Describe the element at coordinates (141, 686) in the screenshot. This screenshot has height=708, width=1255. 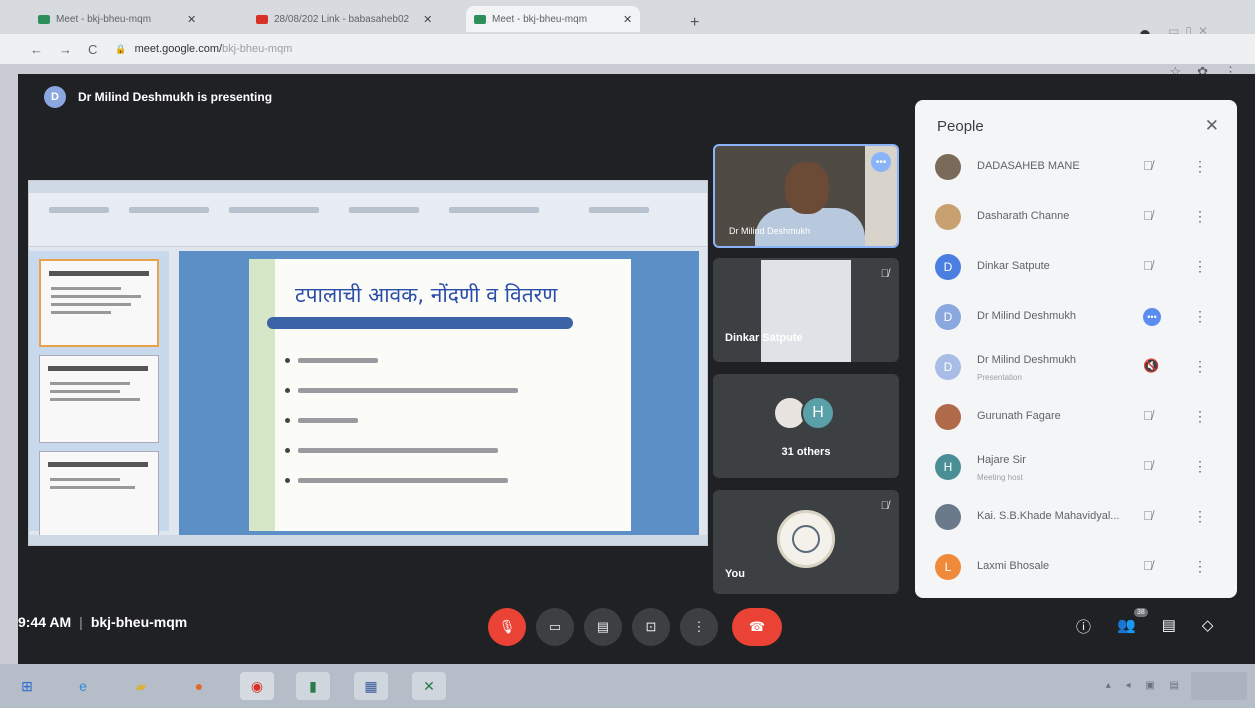
I see `folder-icon: ▰` at that location.